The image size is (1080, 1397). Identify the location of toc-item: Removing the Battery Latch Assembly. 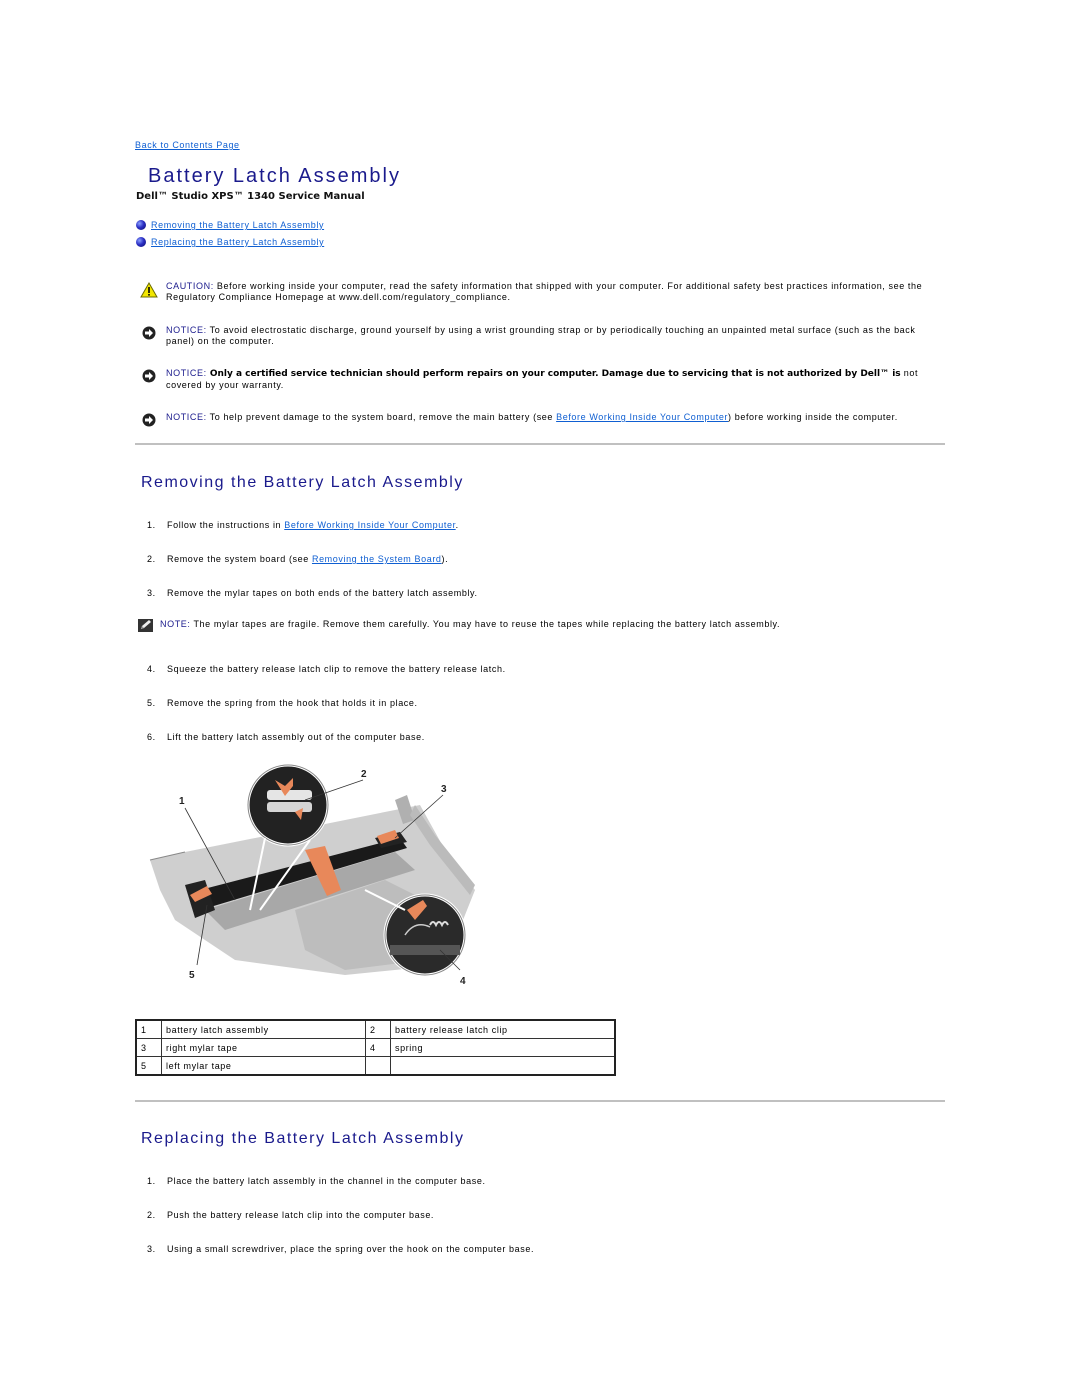
(230, 225).